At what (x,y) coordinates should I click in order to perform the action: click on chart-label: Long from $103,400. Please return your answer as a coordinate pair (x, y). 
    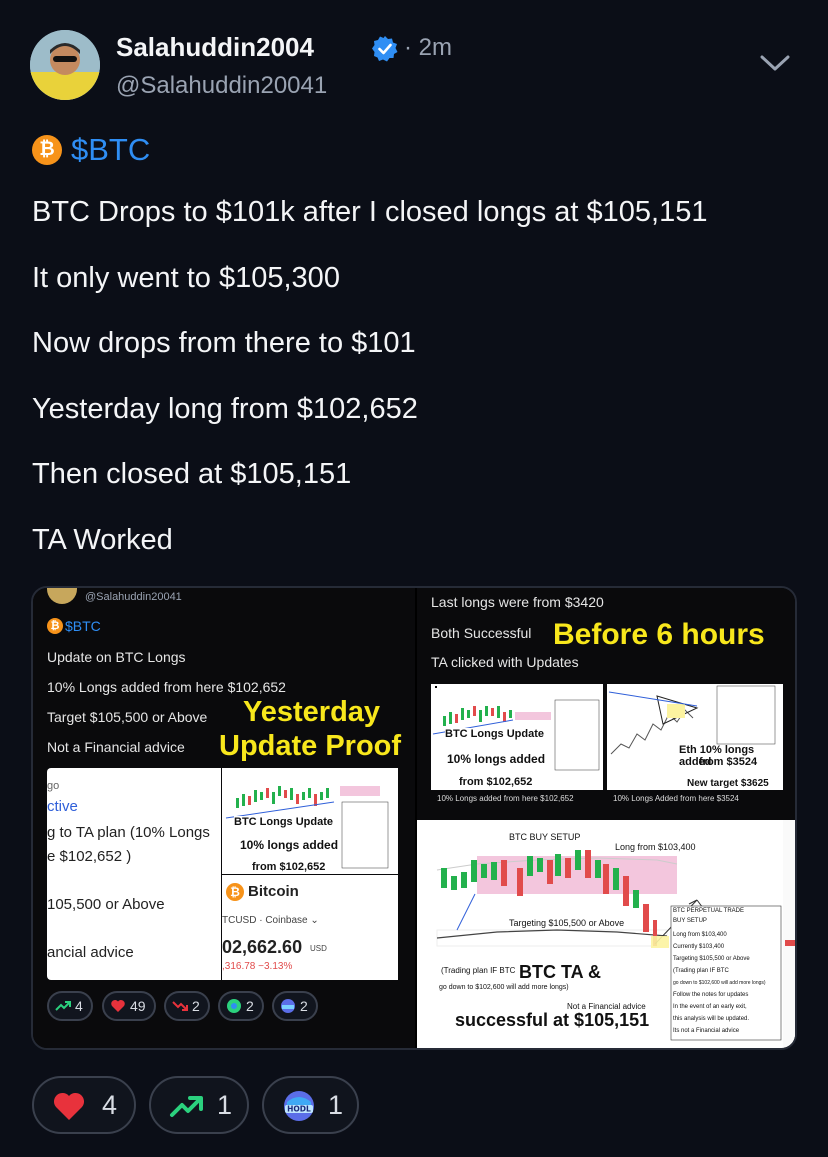
    Looking at the image, I should click on (655, 847).